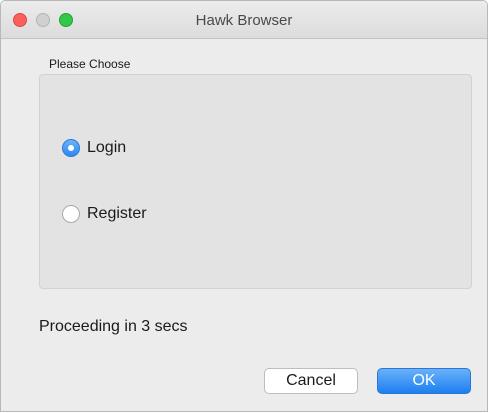 The height and width of the screenshot is (413, 489). I want to click on ok-button: OK, so click(424, 381).